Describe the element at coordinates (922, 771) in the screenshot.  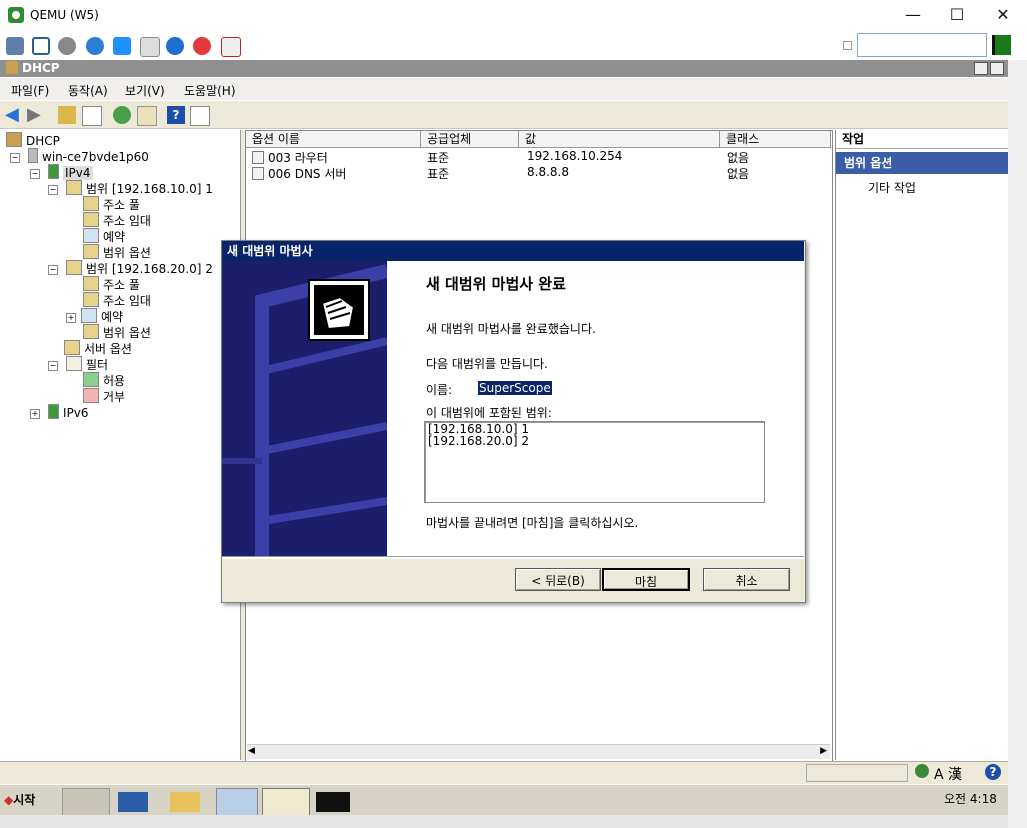
I see `language-bar-icon` at that location.